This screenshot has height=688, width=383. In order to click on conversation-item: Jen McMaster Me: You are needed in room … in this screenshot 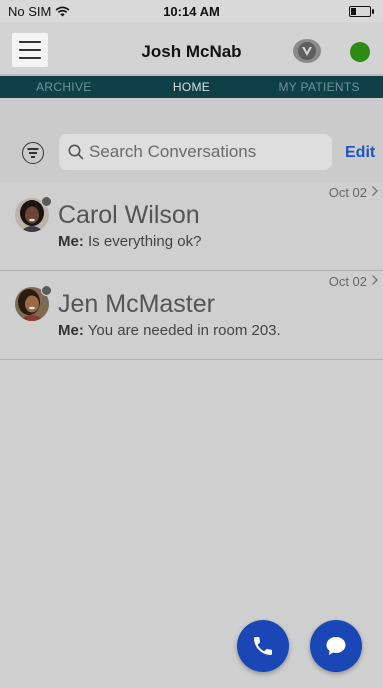, I will do `click(191, 315)`.